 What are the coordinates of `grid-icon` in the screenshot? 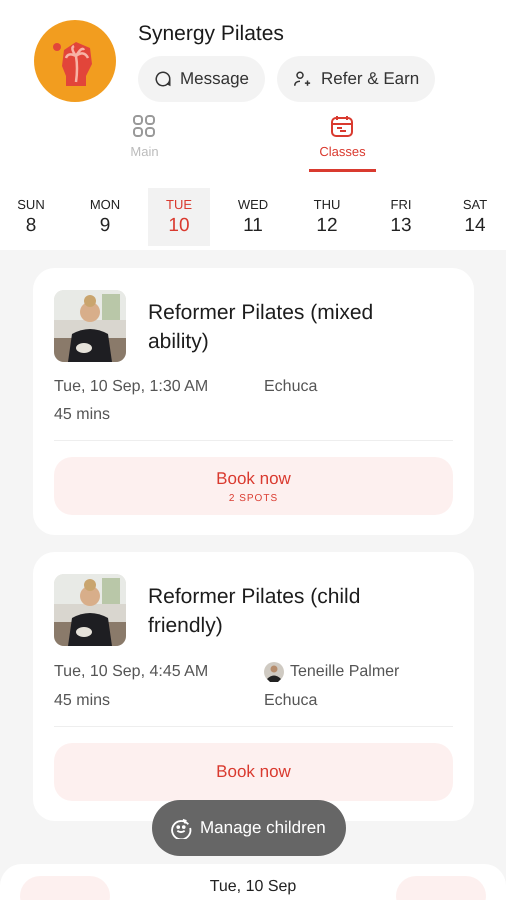 It's located at (144, 126).